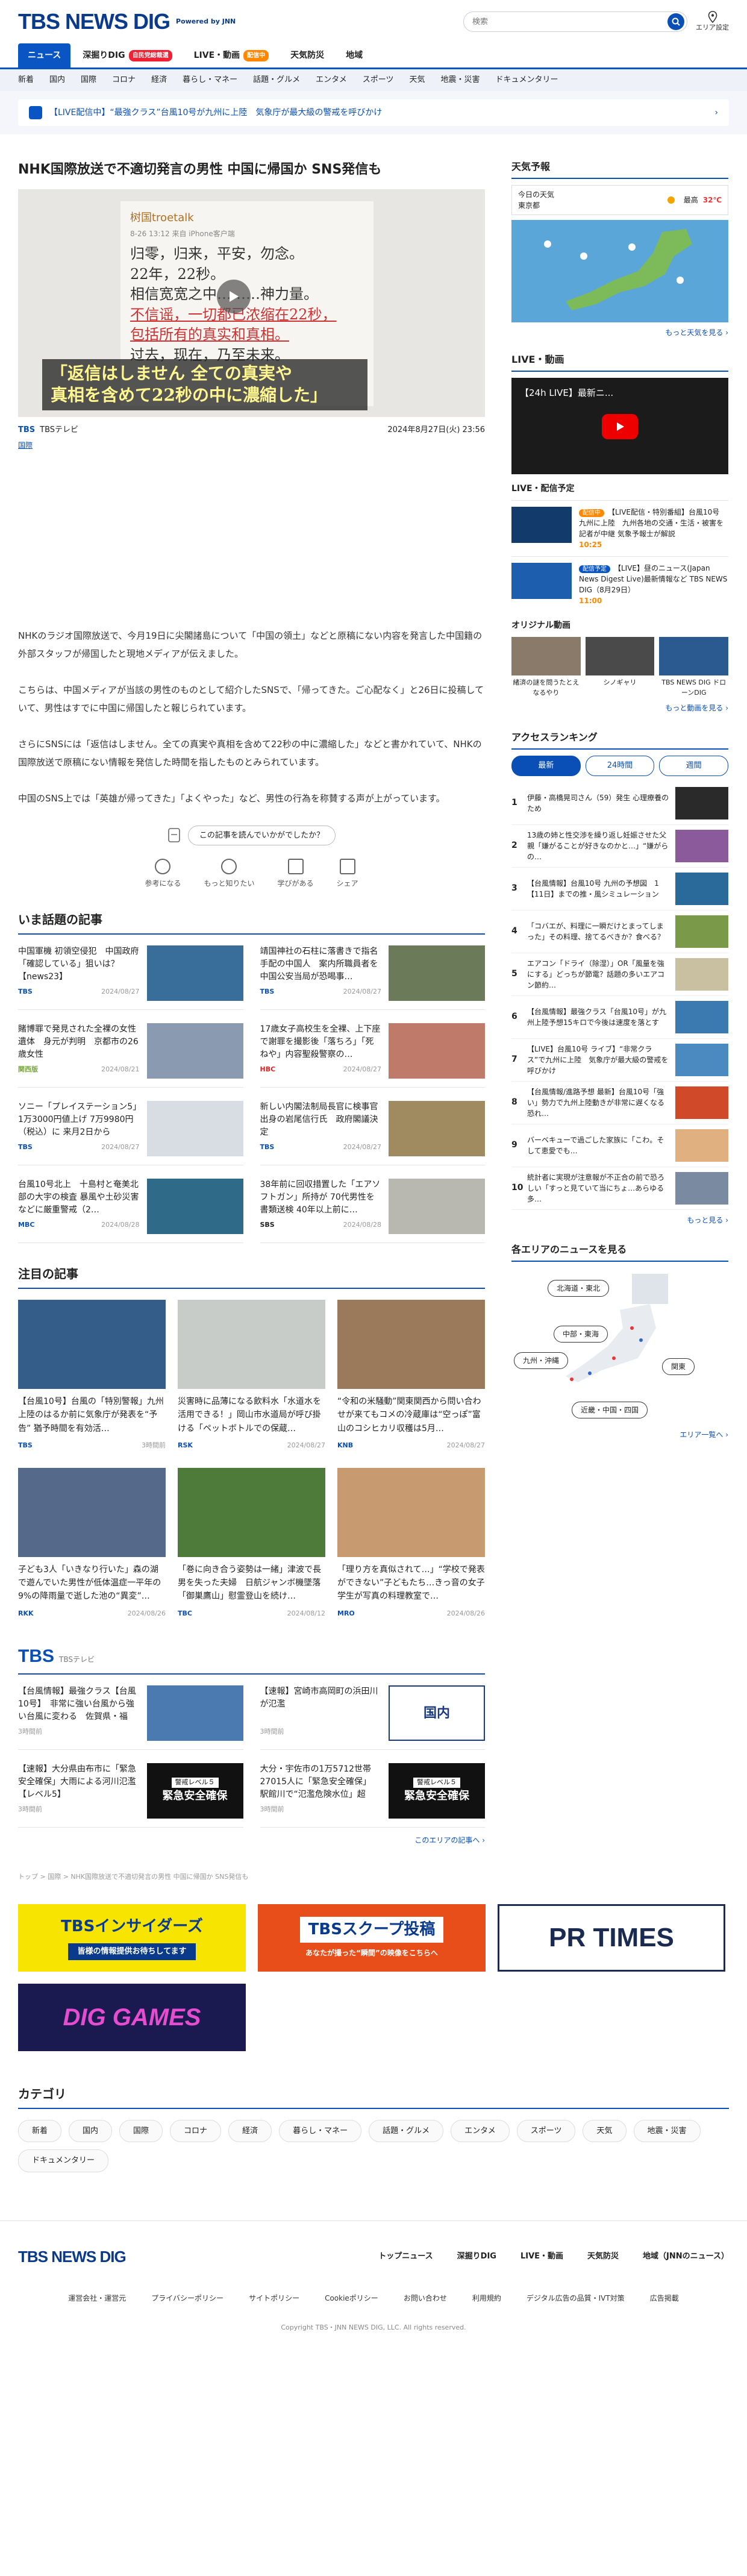  I want to click on tab-24h: 24時間, so click(620, 766).